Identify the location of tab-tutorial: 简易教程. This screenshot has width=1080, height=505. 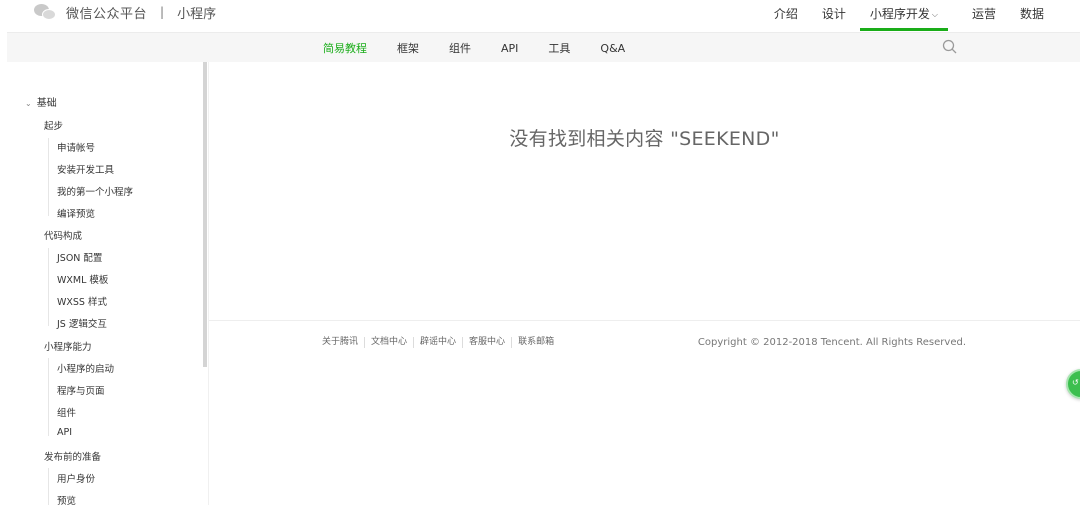
(345, 48).